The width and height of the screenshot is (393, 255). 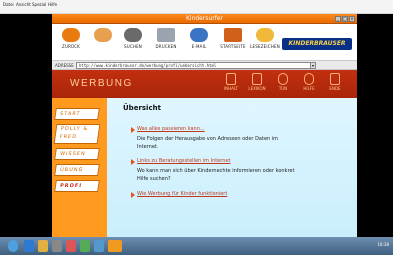 I want to click on link-beratungsstellen: Links zu Beratungsstellen im Internet, so click(x=222, y=161).